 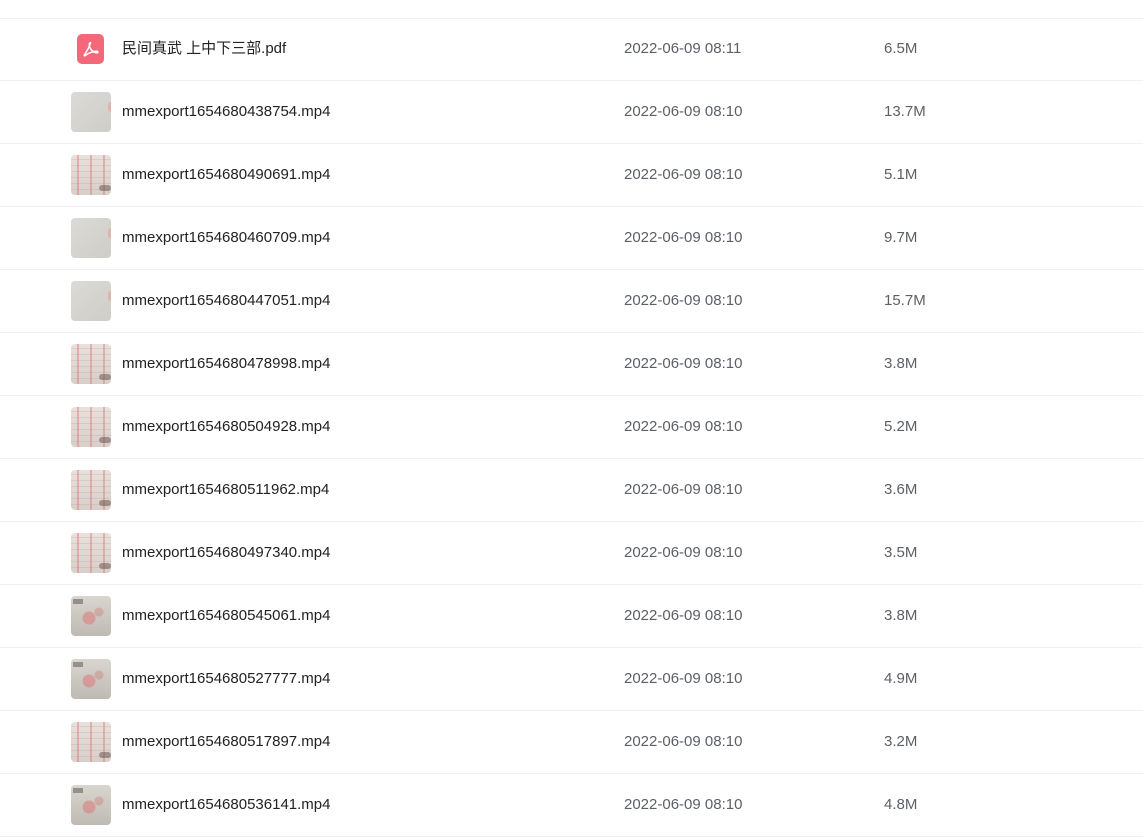 What do you see at coordinates (901, 48) in the screenshot?
I see `file-size: 6.5M` at bounding box center [901, 48].